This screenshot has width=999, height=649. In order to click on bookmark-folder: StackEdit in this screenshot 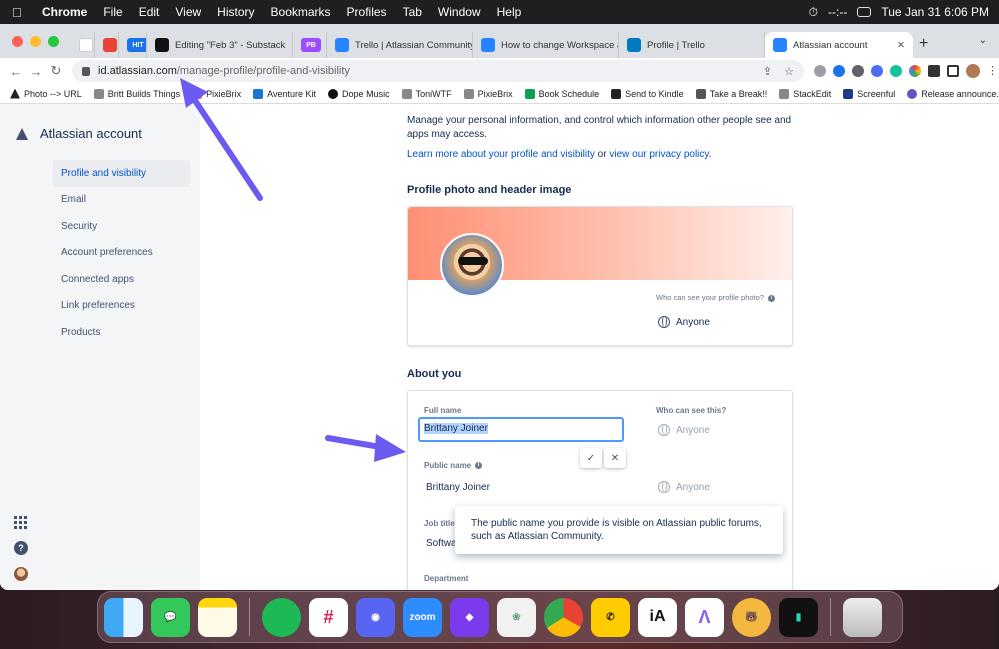, I will do `click(805, 93)`.